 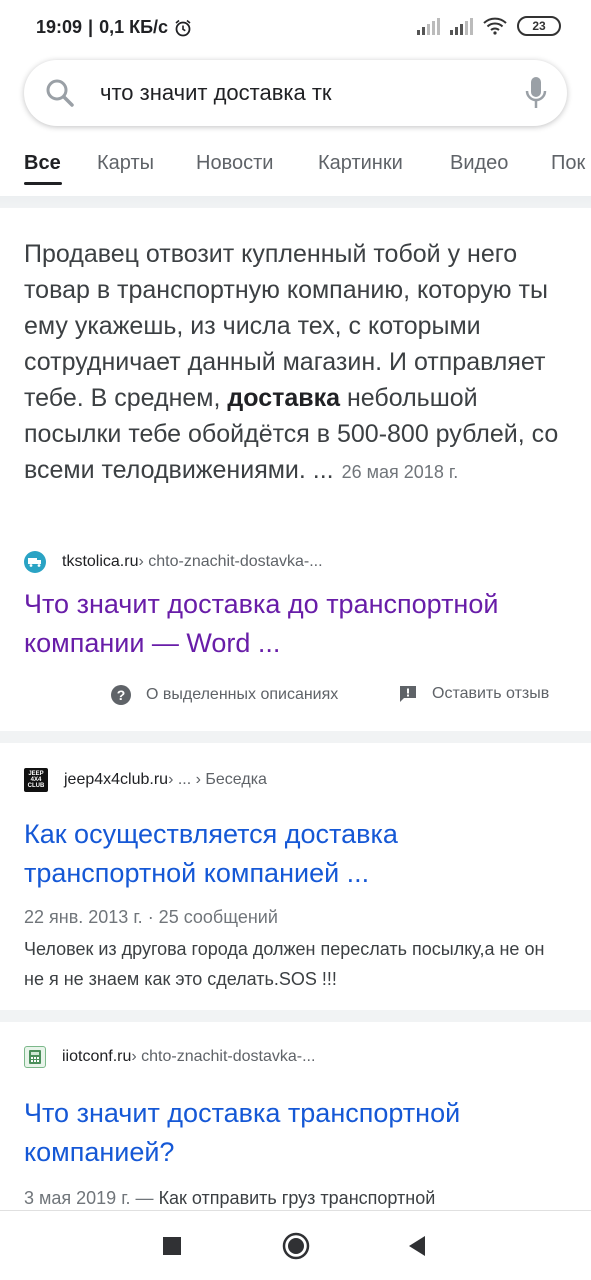 I want to click on back-icon, so click(x=417, y=1246).